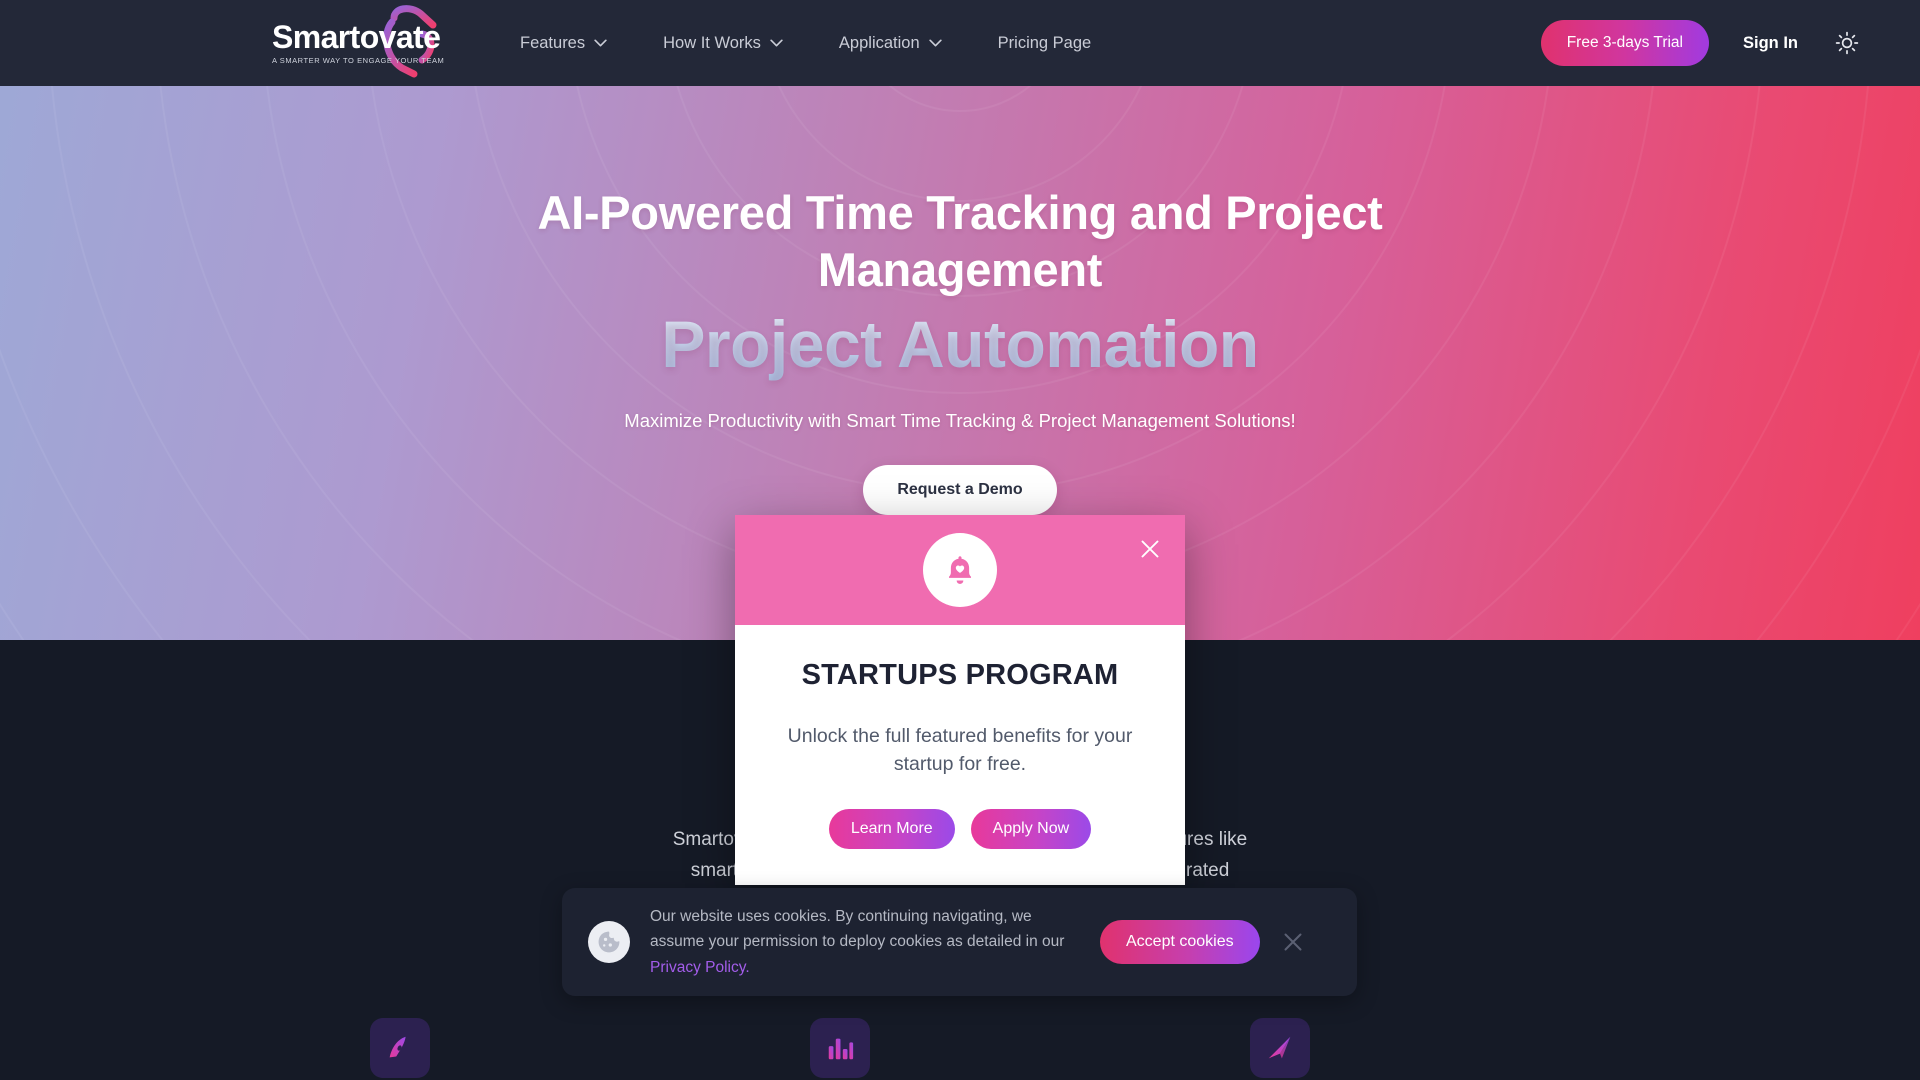 The height and width of the screenshot is (1080, 1920). I want to click on nav-label: Pricing Page, so click(1044, 42).